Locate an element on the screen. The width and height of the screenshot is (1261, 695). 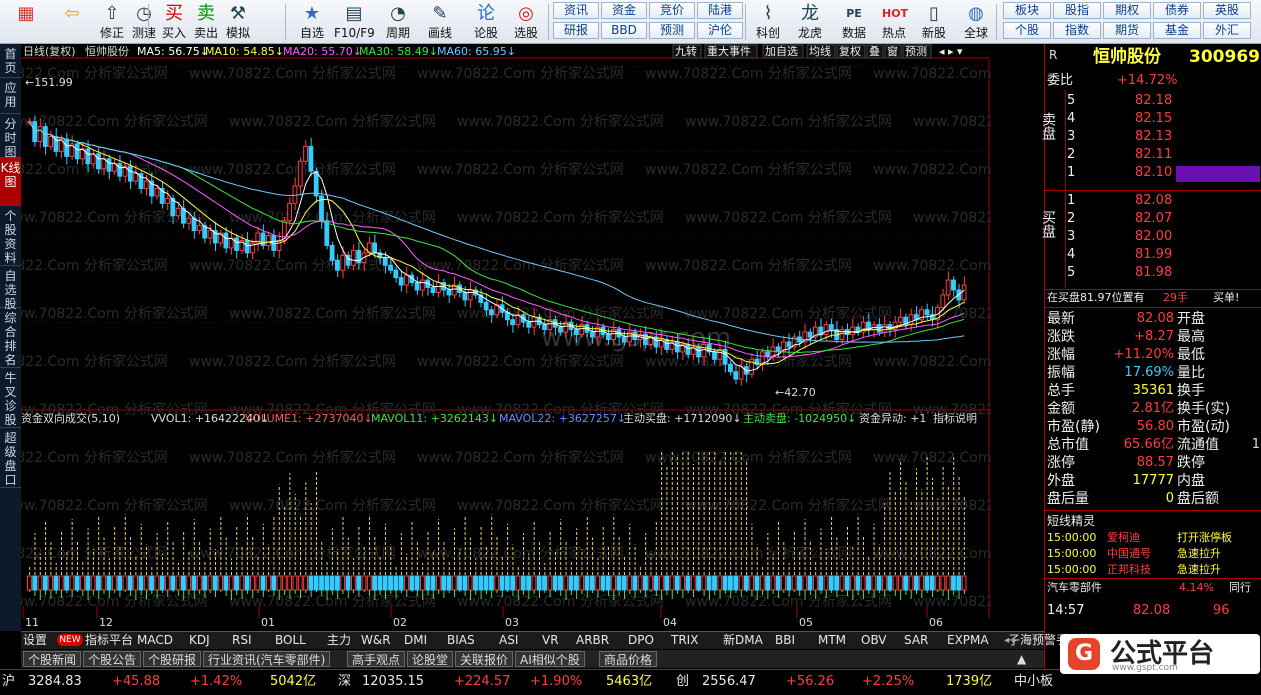
f10-icon: ▤ is located at coordinates (354, 13).